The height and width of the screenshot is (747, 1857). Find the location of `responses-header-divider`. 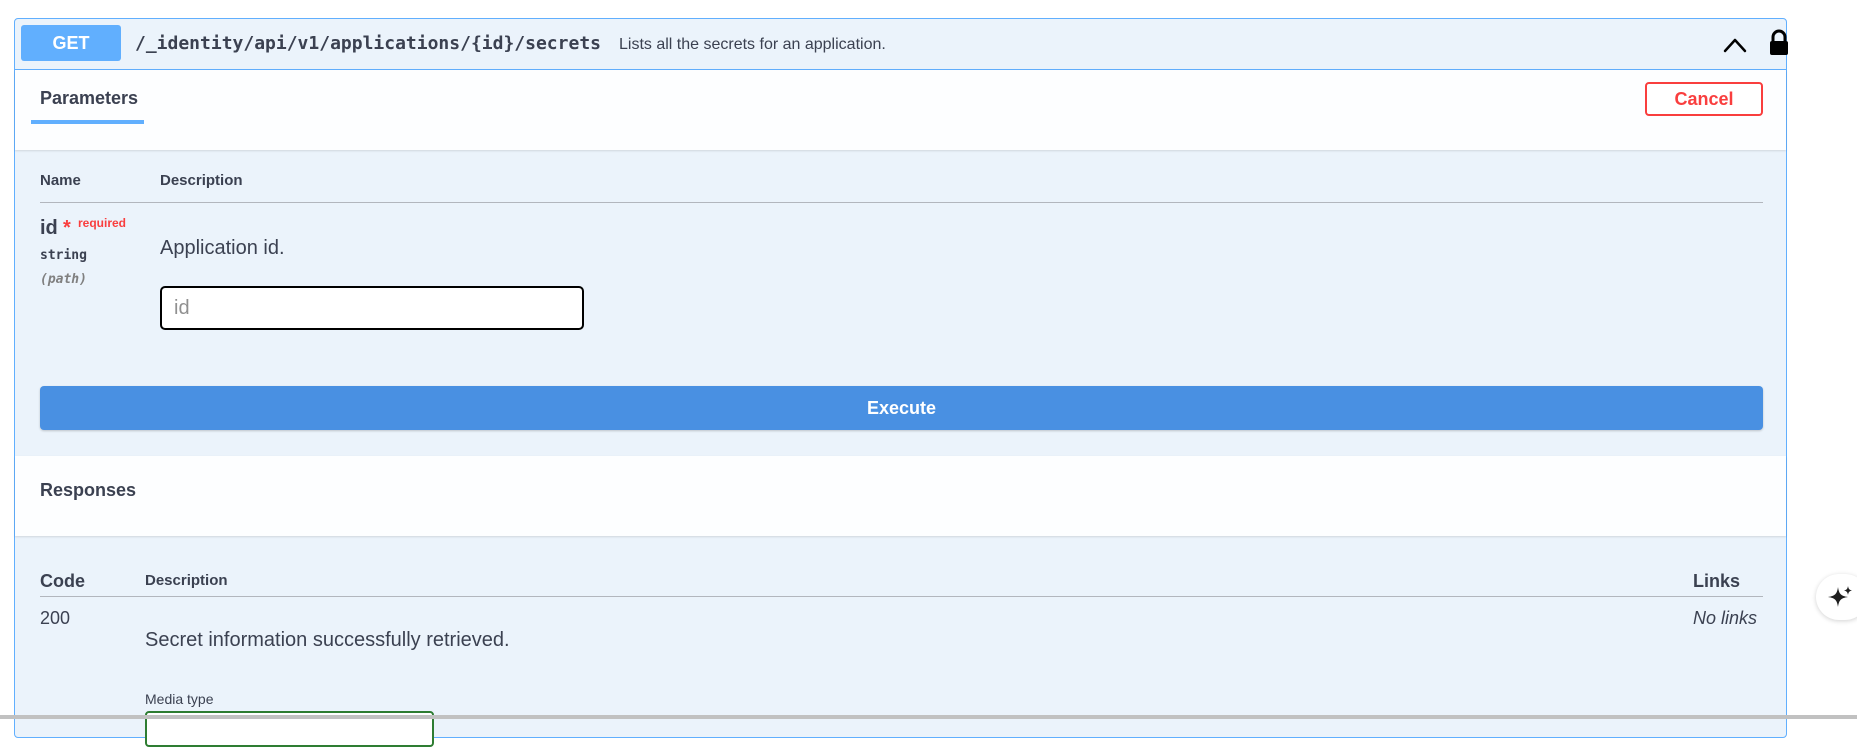

responses-header-divider is located at coordinates (901, 596).